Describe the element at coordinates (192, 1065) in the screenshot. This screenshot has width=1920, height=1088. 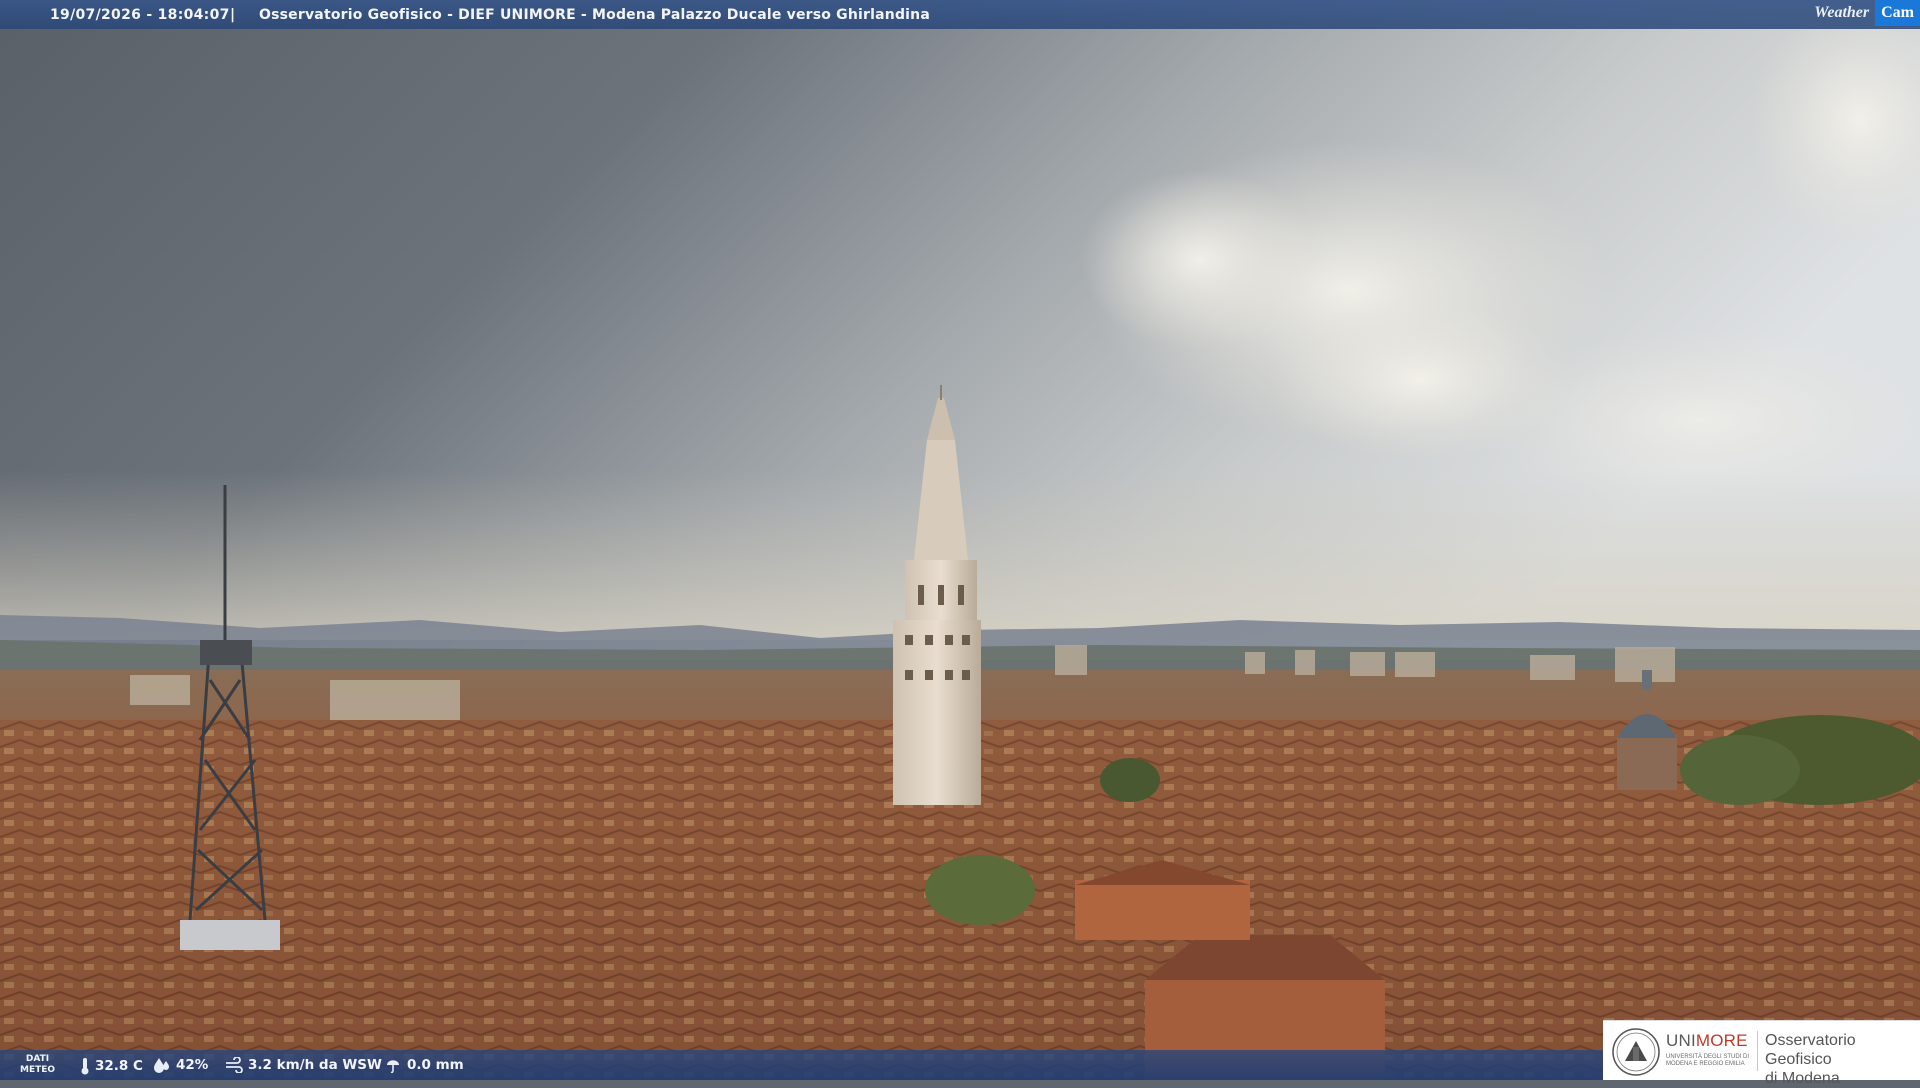
I see `humidity-value: 42%` at that location.